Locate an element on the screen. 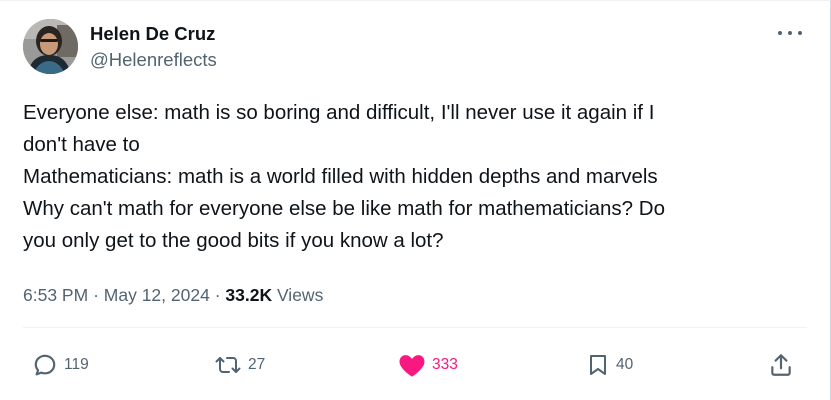  share-icon is located at coordinates (781, 365).